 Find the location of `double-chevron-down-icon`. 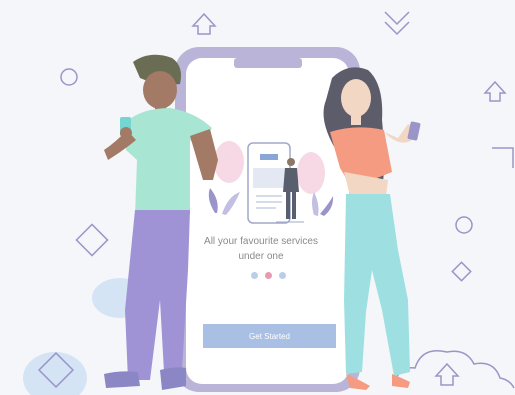

double-chevron-down-icon is located at coordinates (397, 23).